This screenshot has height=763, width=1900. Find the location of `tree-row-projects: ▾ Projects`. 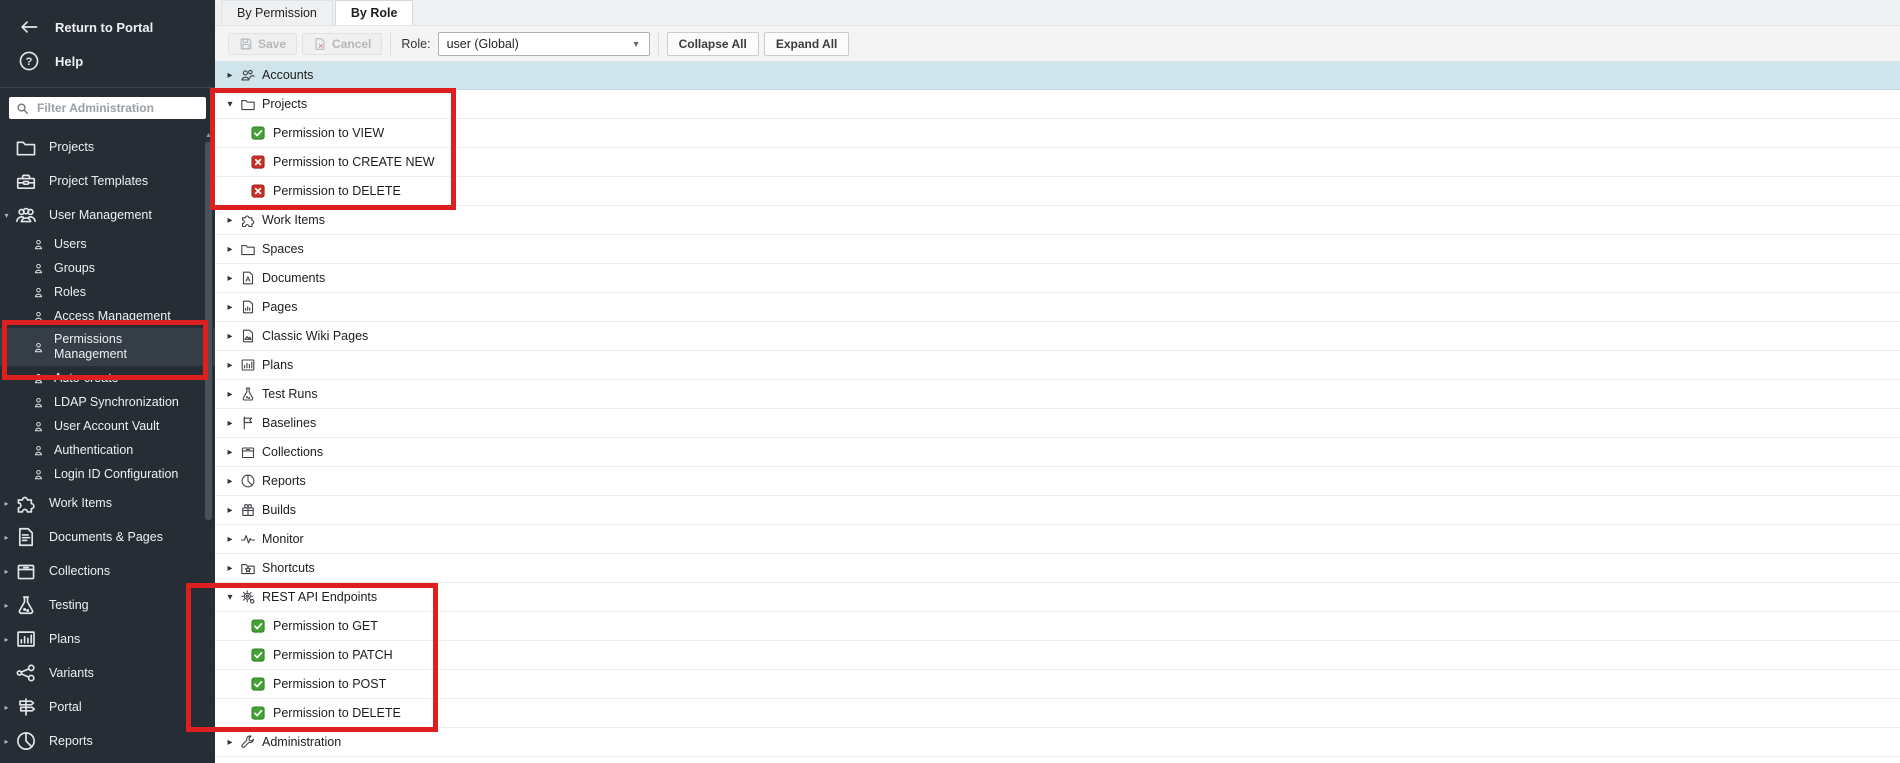

tree-row-projects: ▾ Projects is located at coordinates (1057, 104).